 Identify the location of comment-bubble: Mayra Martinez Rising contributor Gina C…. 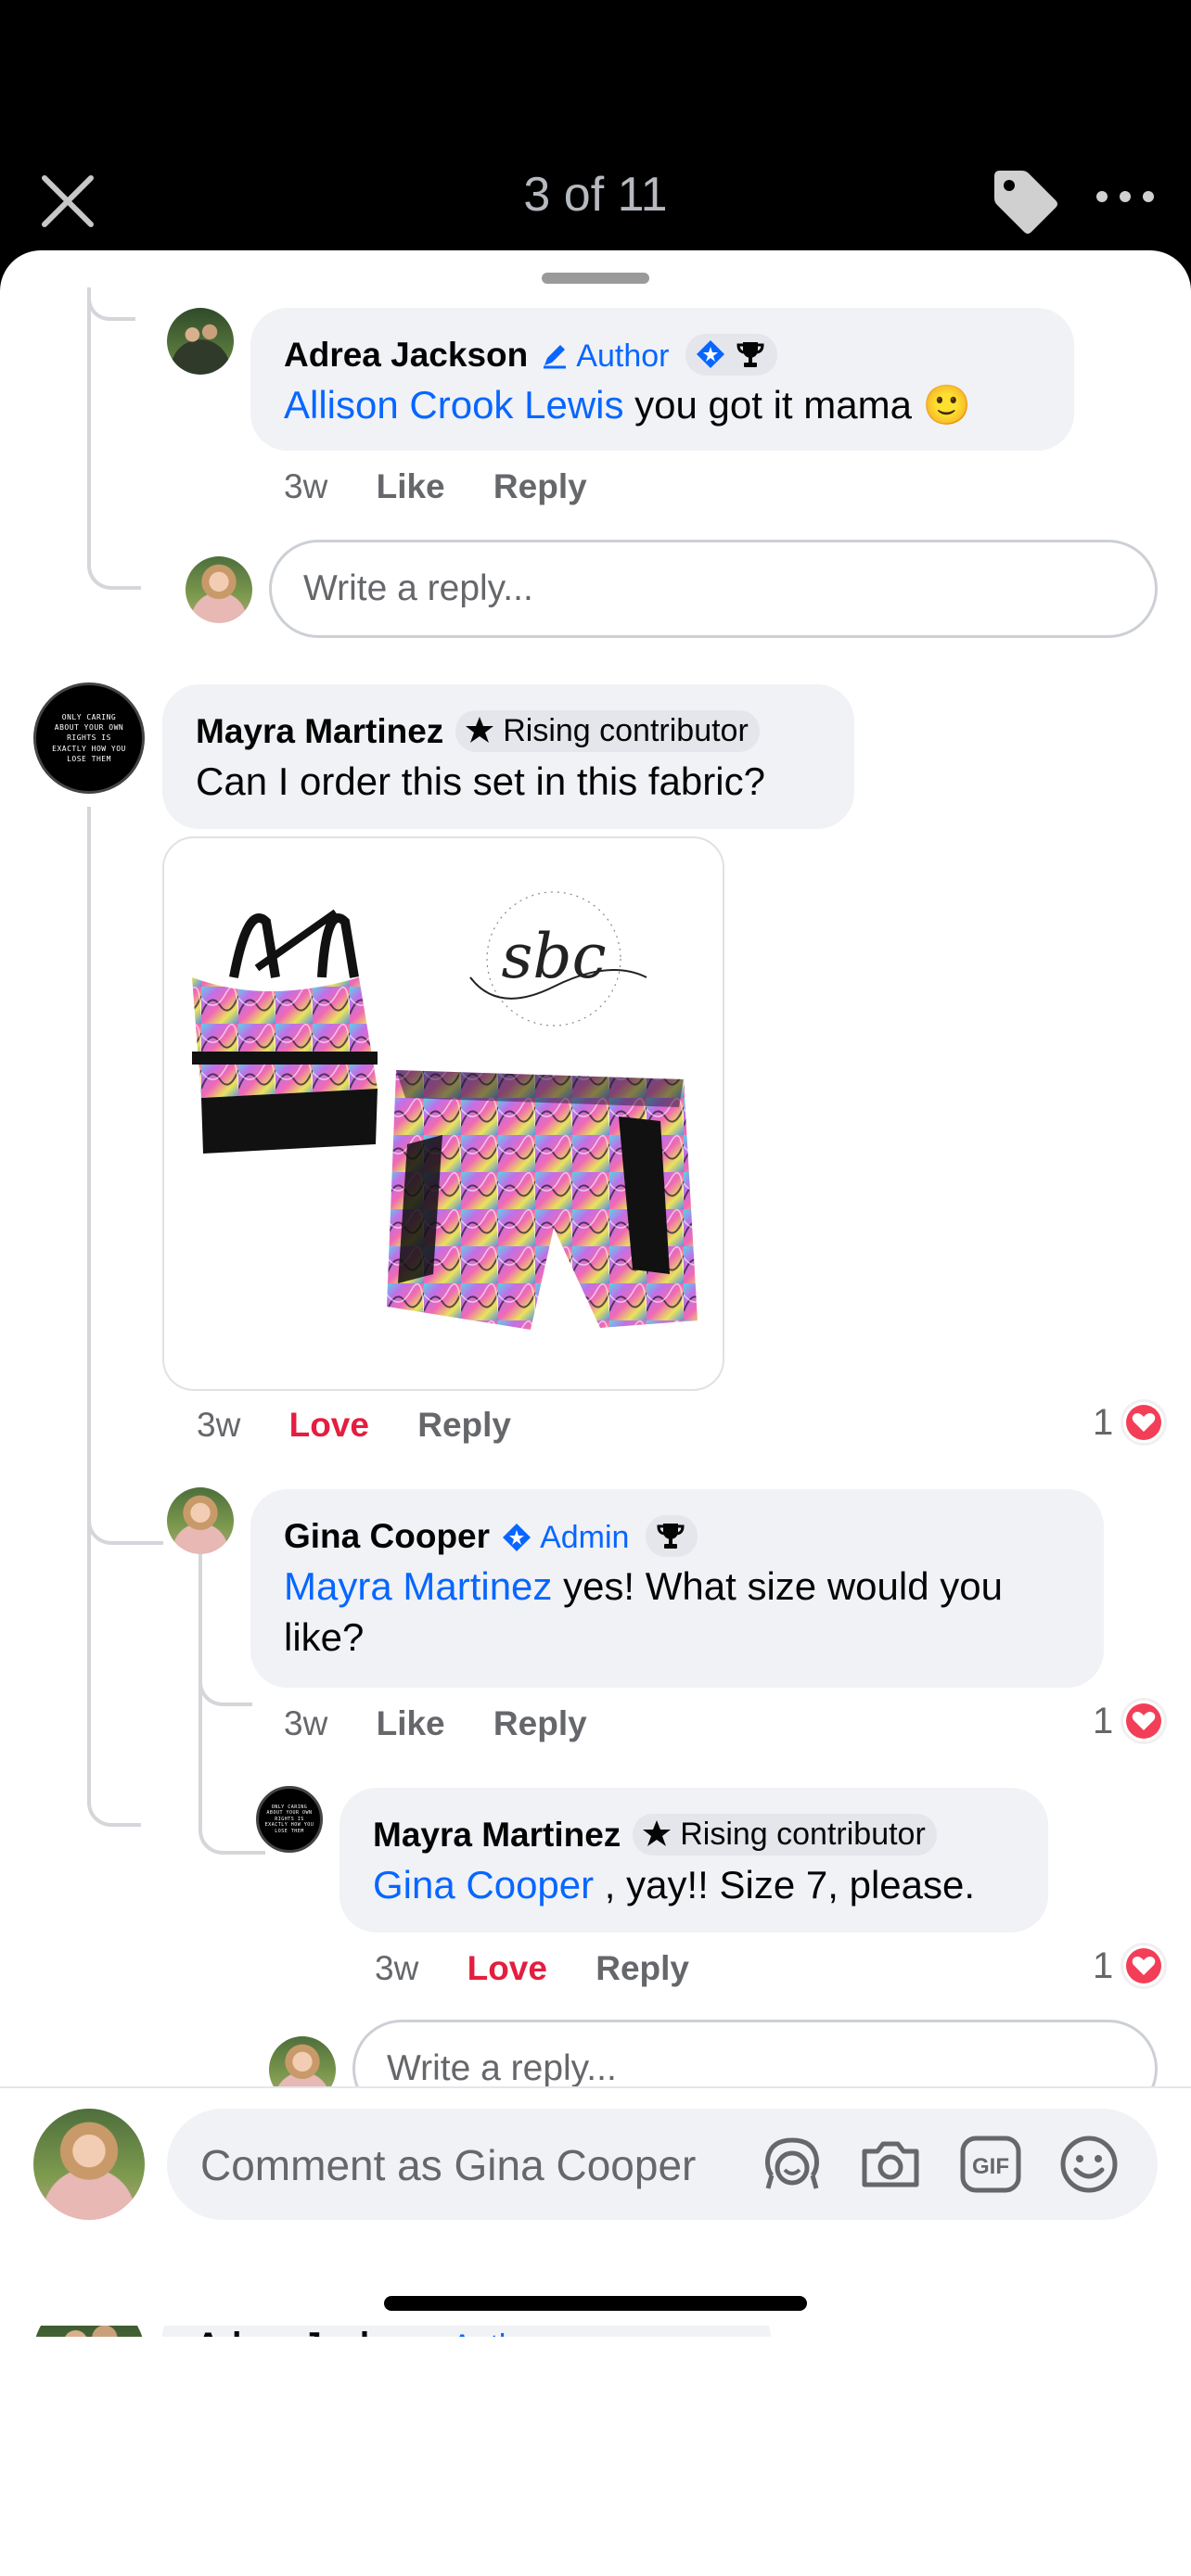
(693, 1860).